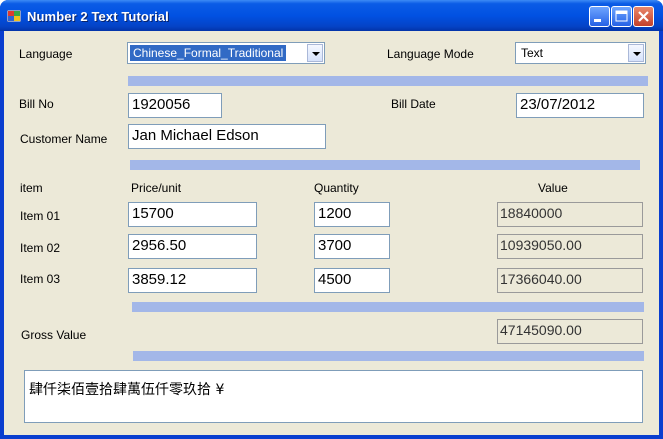 The image size is (663, 439). I want to click on maximize-button, so click(621, 16).